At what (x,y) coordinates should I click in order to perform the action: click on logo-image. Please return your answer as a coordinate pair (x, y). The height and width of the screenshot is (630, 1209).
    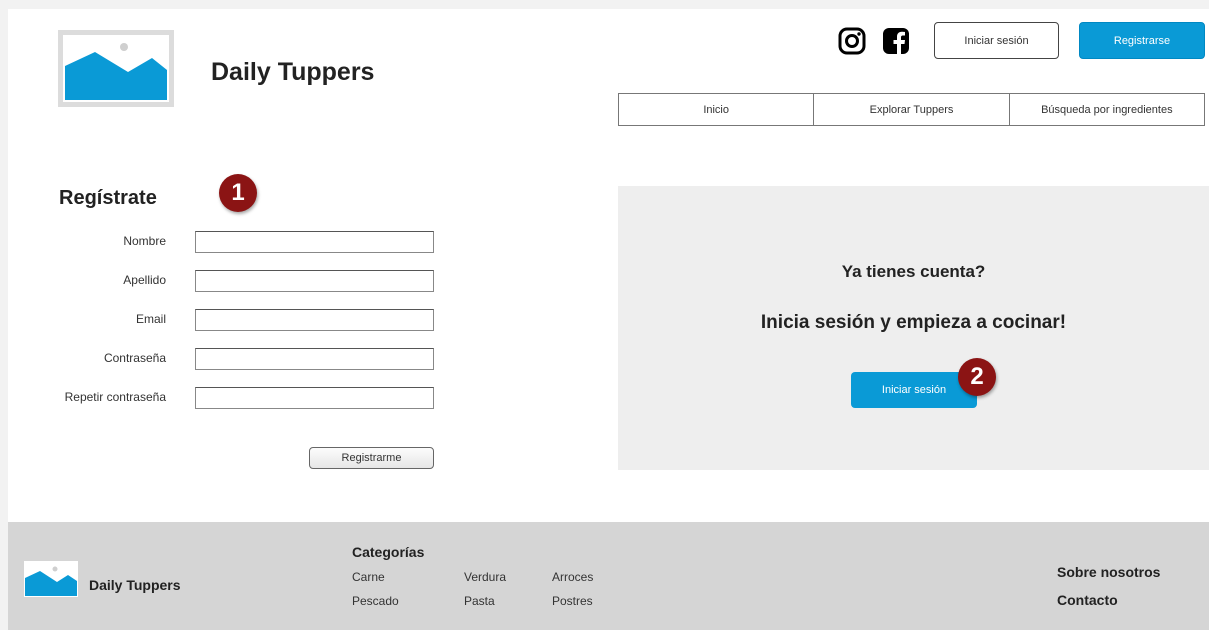
    Looking at the image, I should click on (116, 68).